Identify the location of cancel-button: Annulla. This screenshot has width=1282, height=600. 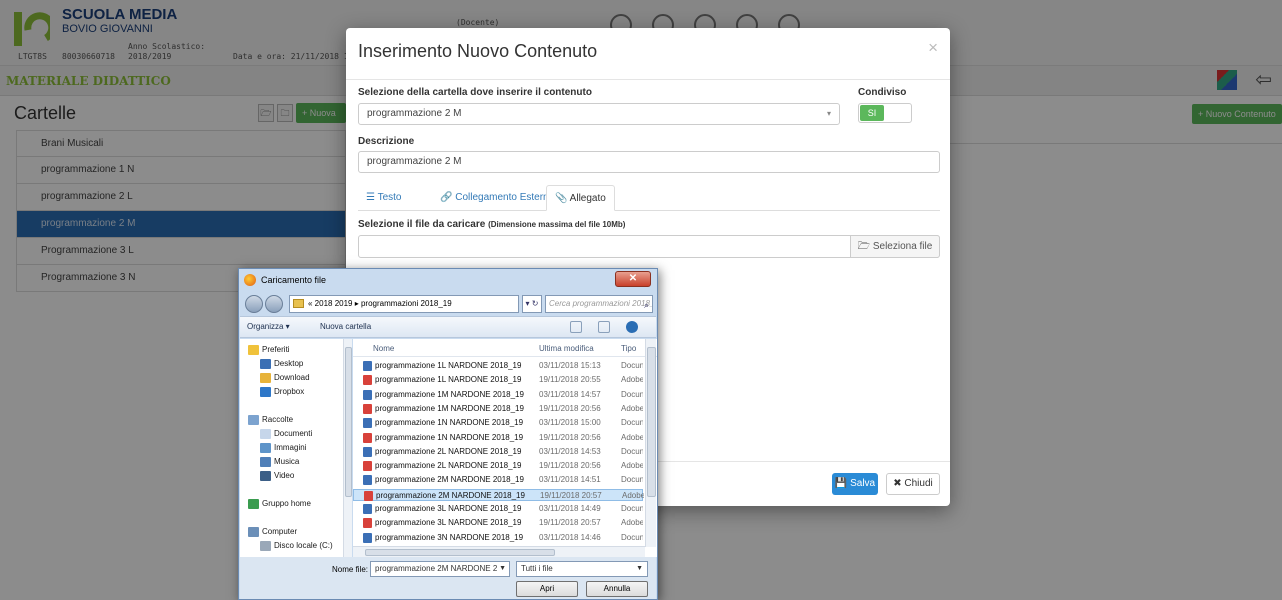
(617, 589).